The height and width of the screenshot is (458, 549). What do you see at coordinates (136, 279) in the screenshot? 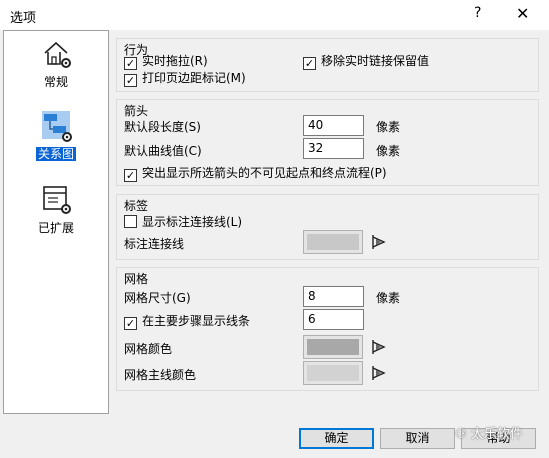
I see `grid-group-title: 网格` at bounding box center [136, 279].